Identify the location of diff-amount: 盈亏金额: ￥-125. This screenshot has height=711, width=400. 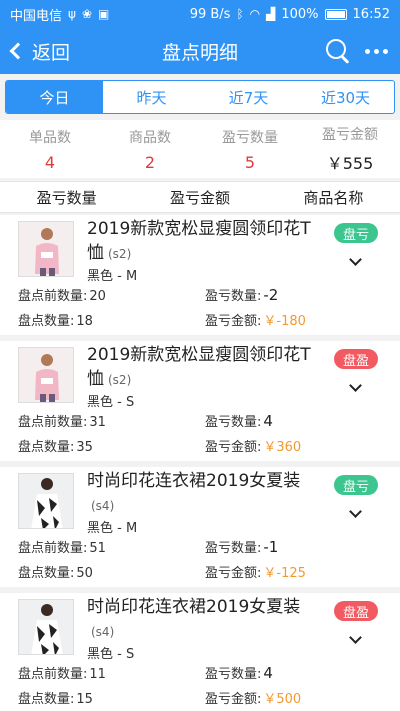
(255, 573).